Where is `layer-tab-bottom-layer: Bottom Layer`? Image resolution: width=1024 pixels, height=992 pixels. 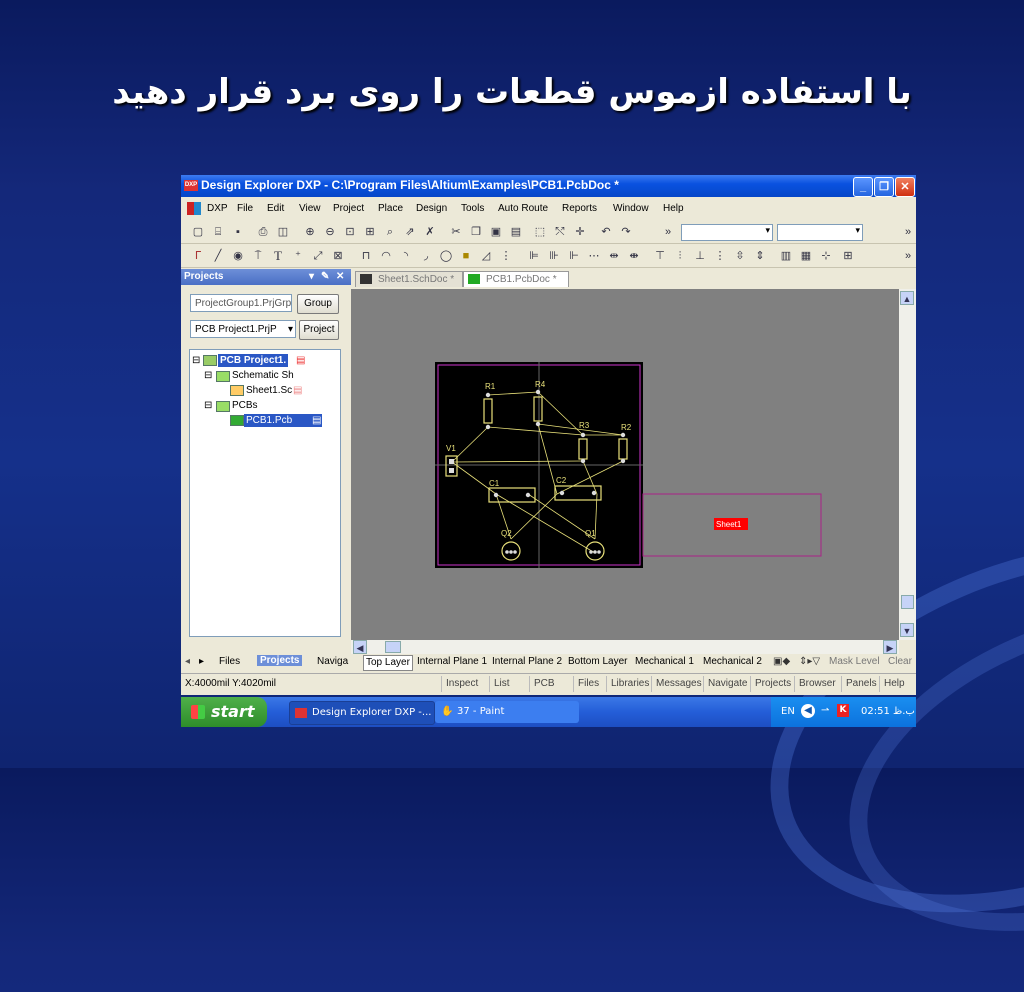
layer-tab-bottom-layer: Bottom Layer is located at coordinates (597, 662).